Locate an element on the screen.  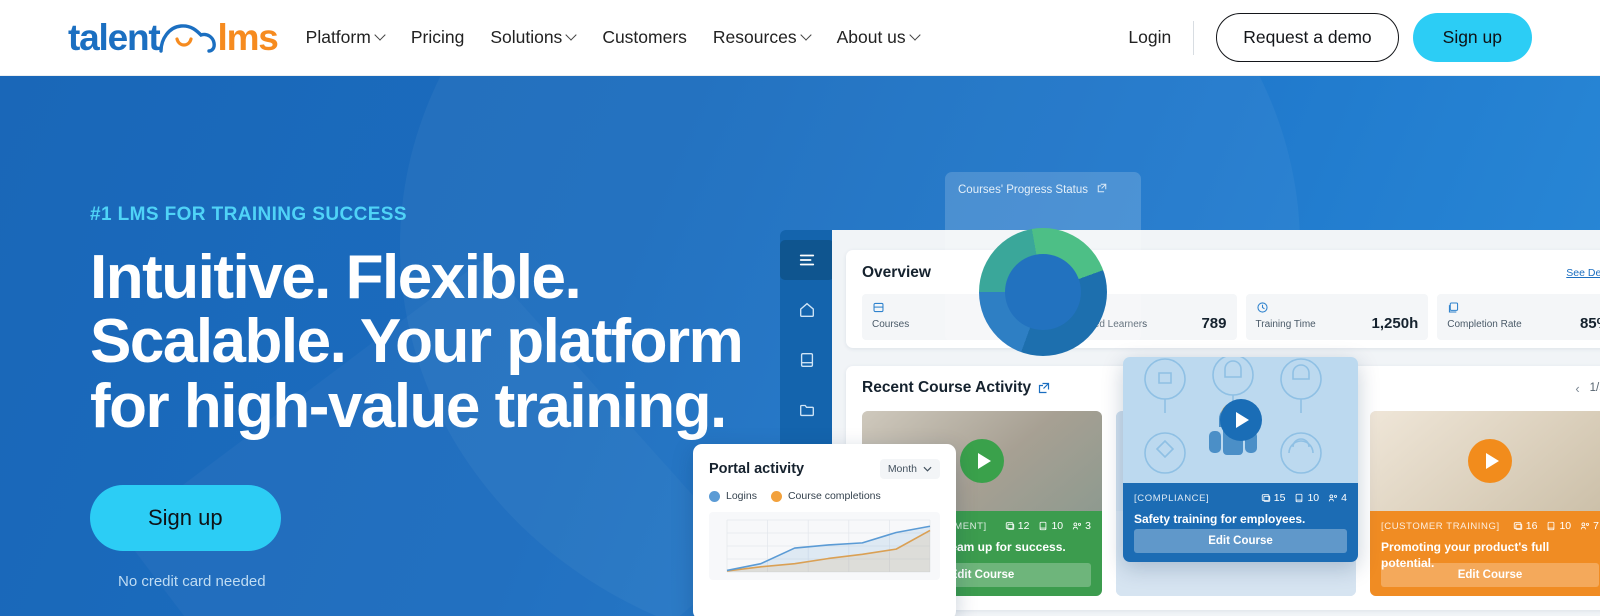
header-actions: Login Request a demo Sign up is located at coordinates (1330, 37).